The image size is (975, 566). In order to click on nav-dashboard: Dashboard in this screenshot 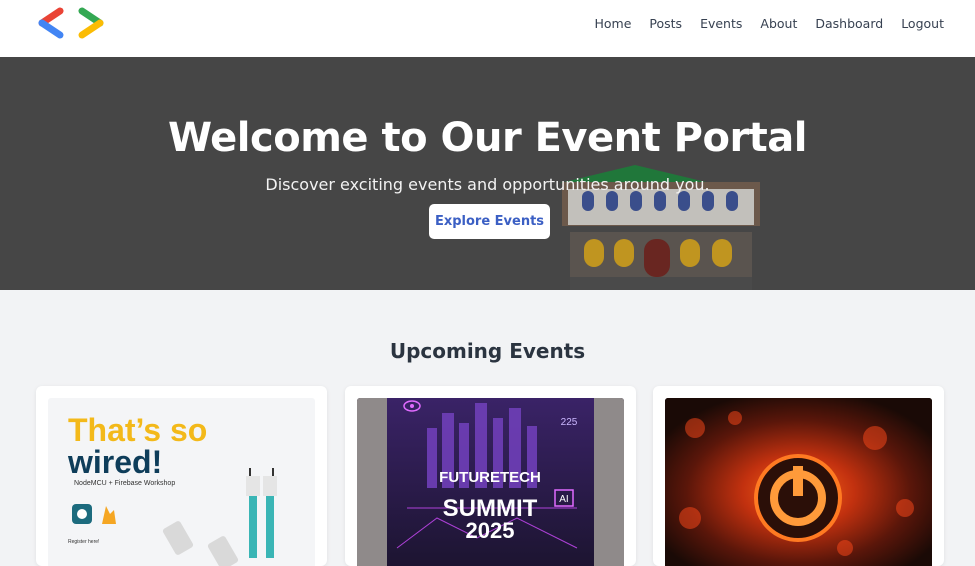, I will do `click(849, 23)`.